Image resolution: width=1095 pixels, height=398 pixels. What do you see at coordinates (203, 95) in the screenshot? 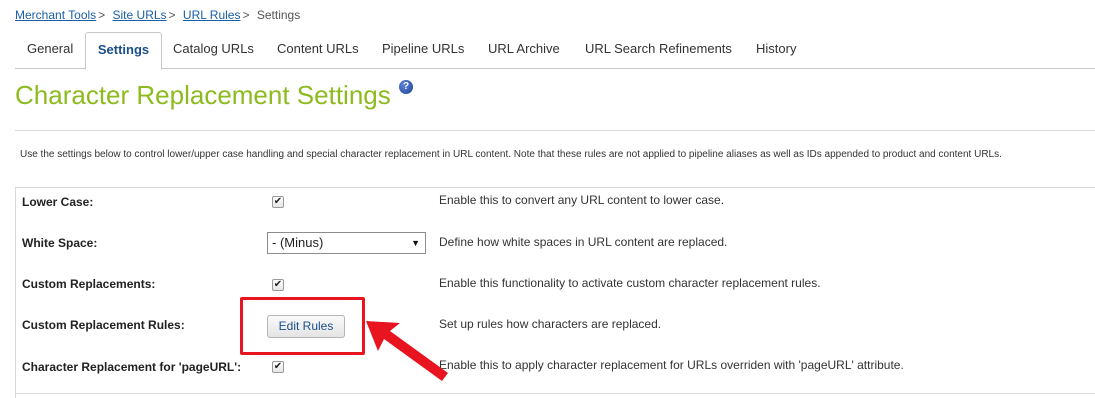
I see `page-title: Character Replacement Settings` at bounding box center [203, 95].